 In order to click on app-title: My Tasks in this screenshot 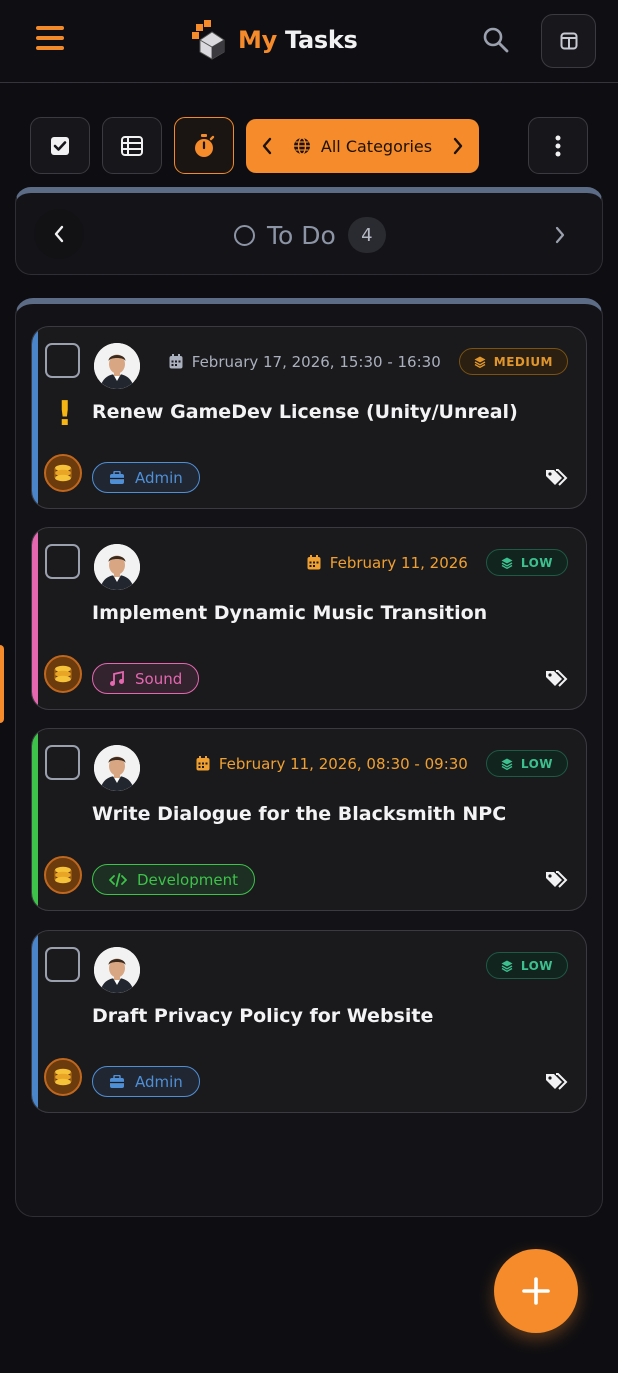, I will do `click(298, 40)`.